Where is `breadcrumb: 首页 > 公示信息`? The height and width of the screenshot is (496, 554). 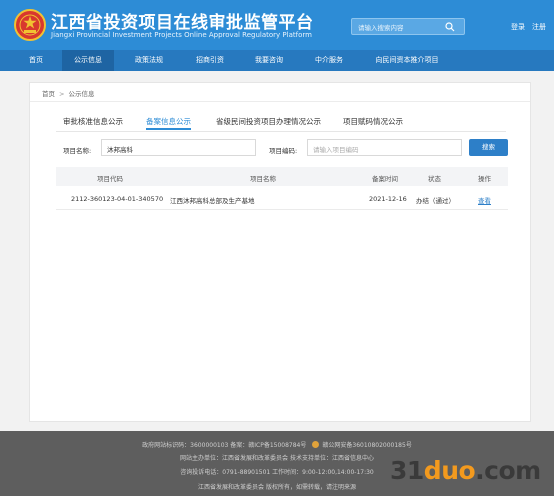
breadcrumb: 首页 > 公示信息 is located at coordinates (68, 93).